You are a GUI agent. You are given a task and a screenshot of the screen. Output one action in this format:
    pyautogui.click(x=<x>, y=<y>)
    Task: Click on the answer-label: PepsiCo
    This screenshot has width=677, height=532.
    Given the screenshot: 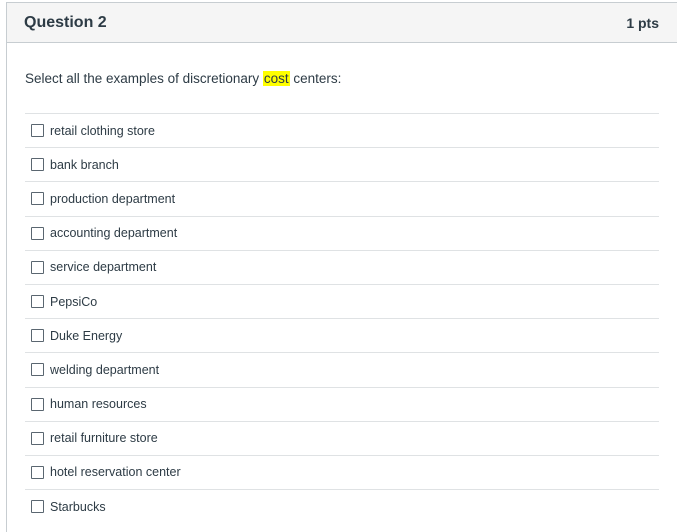 What is the action you would take?
    pyautogui.click(x=74, y=301)
    